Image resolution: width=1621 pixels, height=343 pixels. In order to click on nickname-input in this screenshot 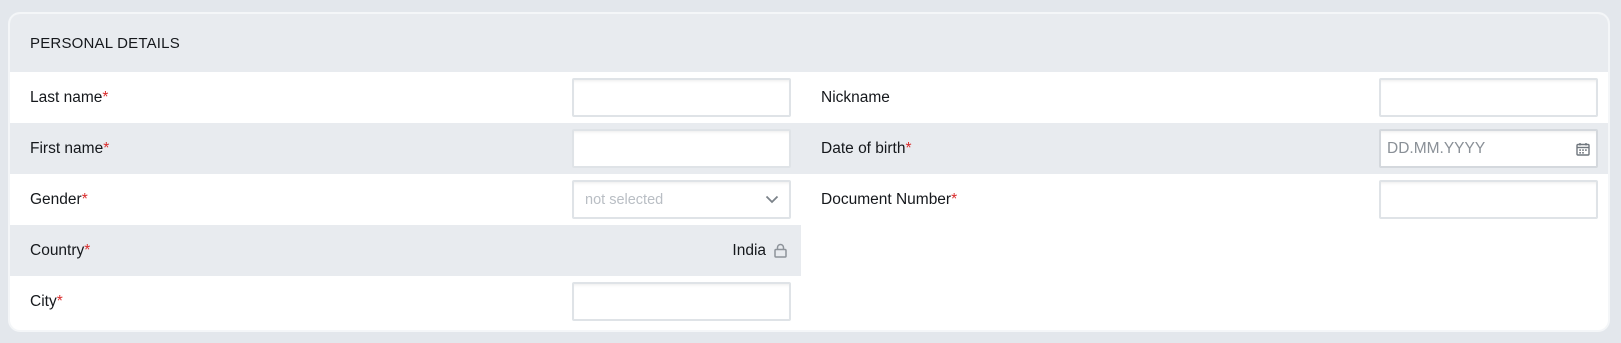, I will do `click(1488, 97)`.